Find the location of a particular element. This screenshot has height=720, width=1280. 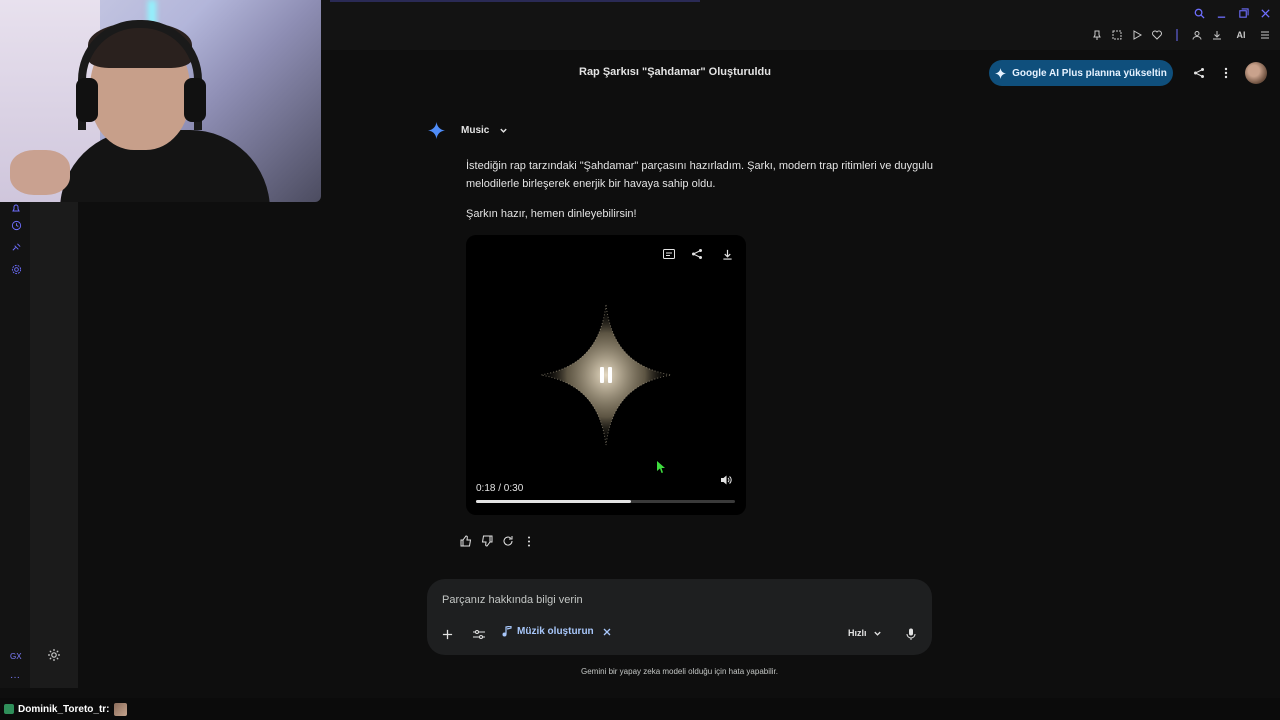

speed-selector: Hızlı is located at coordinates (865, 633).